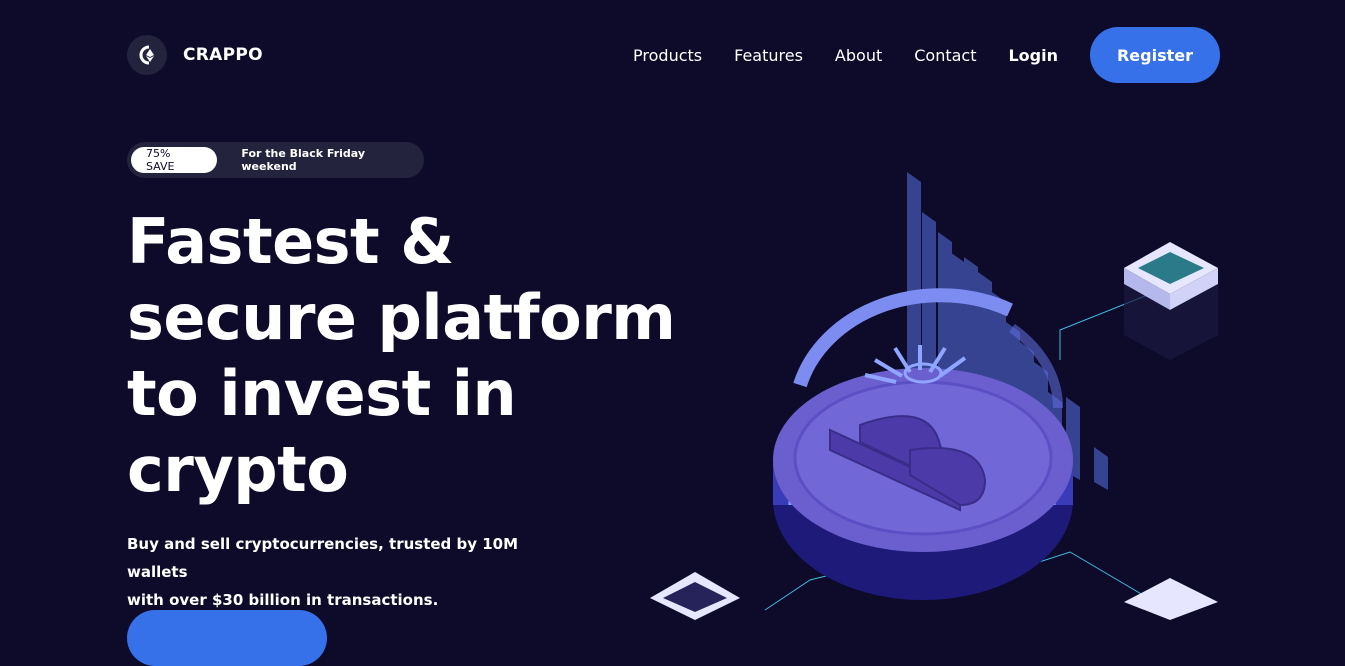 The width and height of the screenshot is (1345, 666). I want to click on promo-badge: 75% SAVE, so click(174, 160).